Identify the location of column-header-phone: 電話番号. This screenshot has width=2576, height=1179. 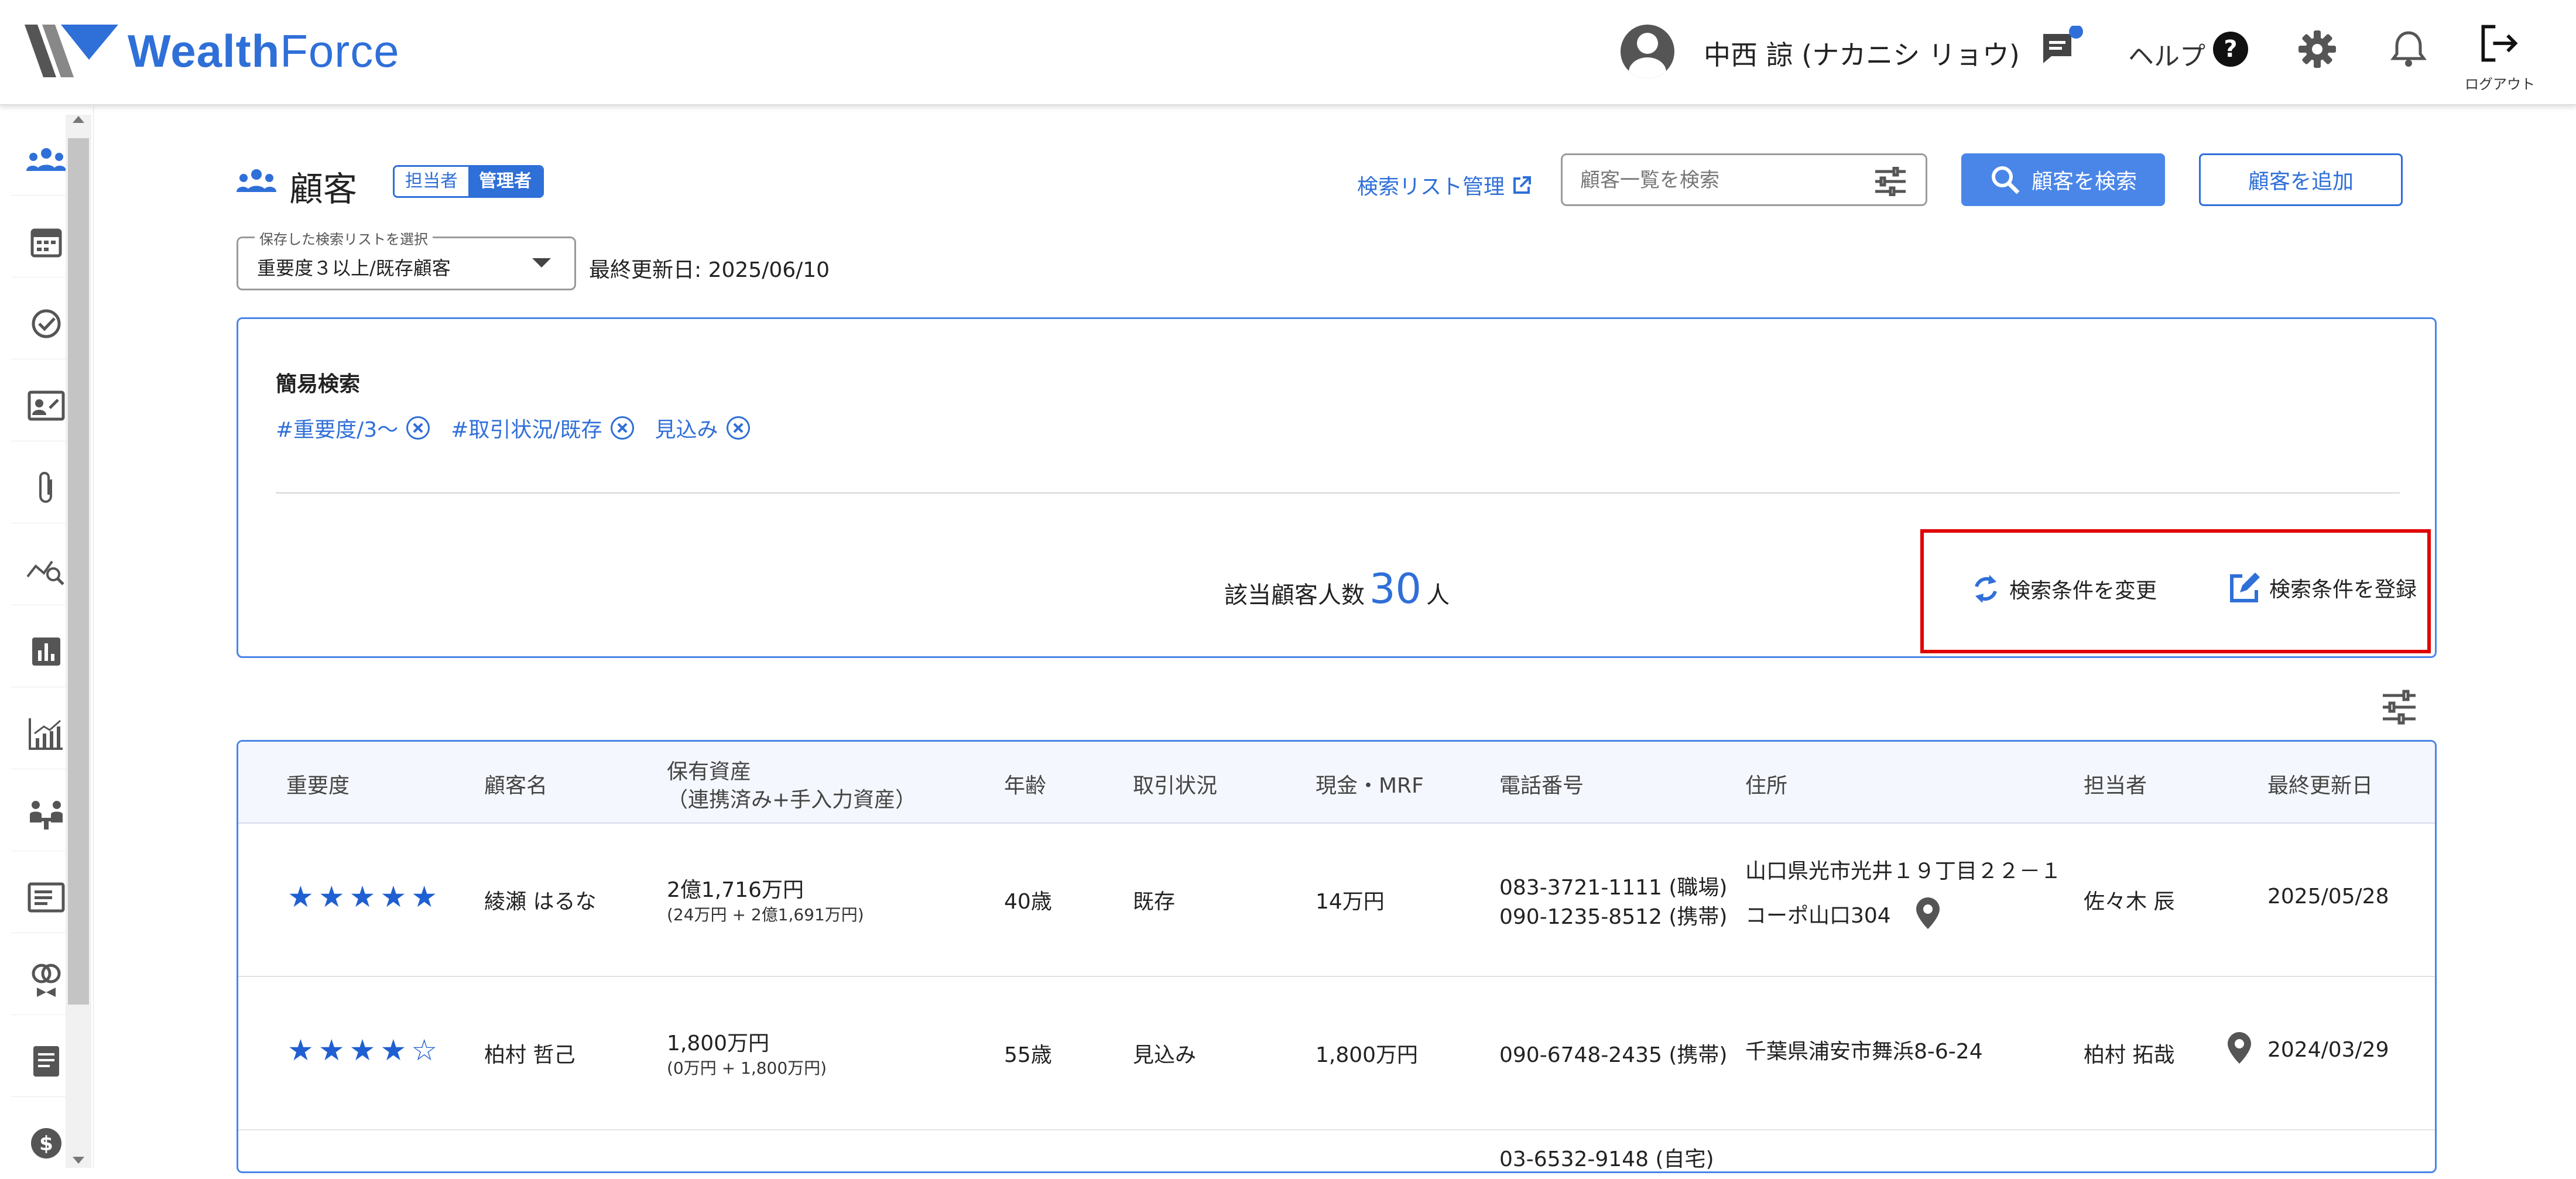
(1541, 784).